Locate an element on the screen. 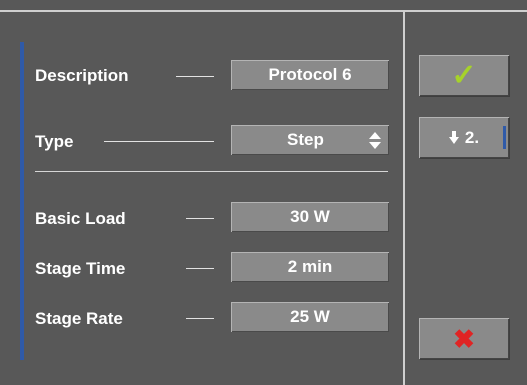  next-stage-label: 2. is located at coordinates (472, 137).